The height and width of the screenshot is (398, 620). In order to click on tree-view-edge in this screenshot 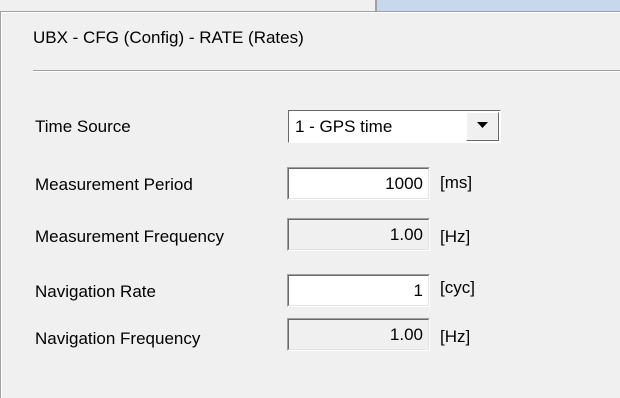, I will do `click(498, 5)`.